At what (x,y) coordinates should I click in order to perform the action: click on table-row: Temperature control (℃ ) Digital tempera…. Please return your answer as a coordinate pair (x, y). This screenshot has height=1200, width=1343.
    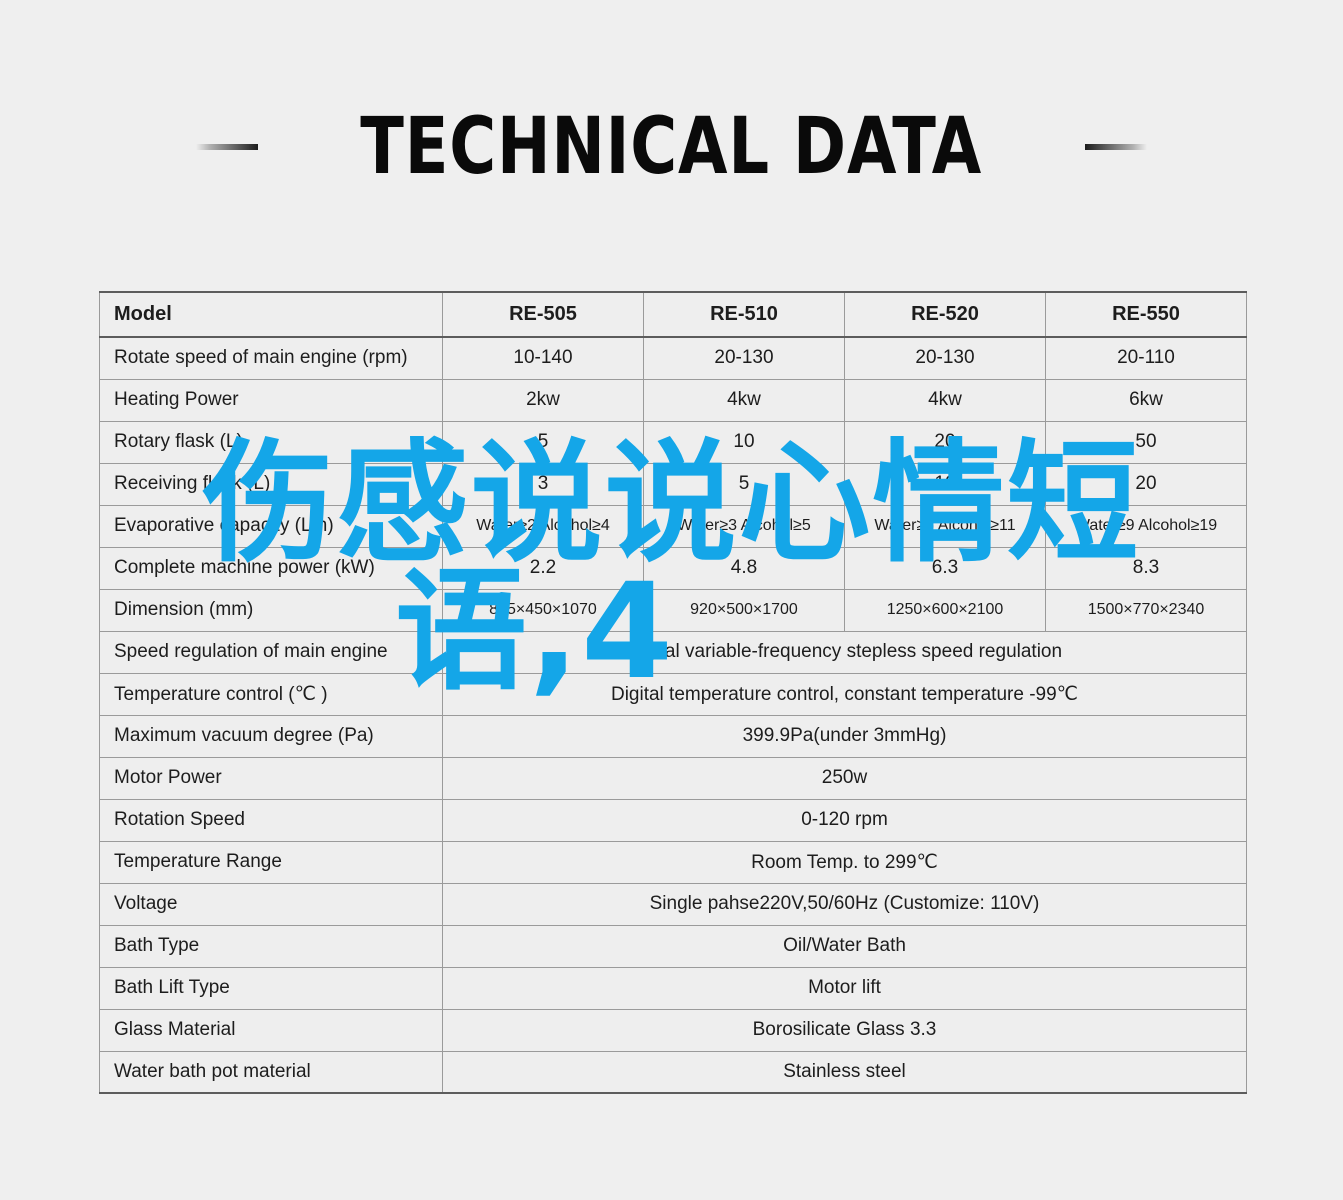
    Looking at the image, I should click on (673, 694).